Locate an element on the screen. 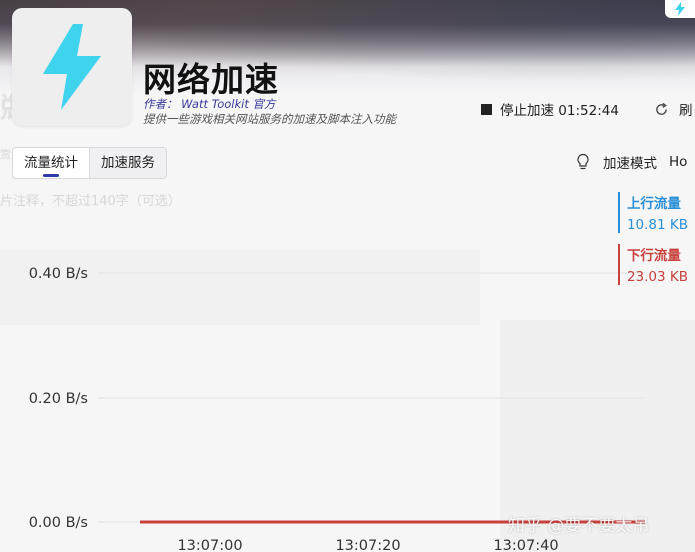  legend-download: 下行流量 23.03 KB is located at coordinates (652, 264).